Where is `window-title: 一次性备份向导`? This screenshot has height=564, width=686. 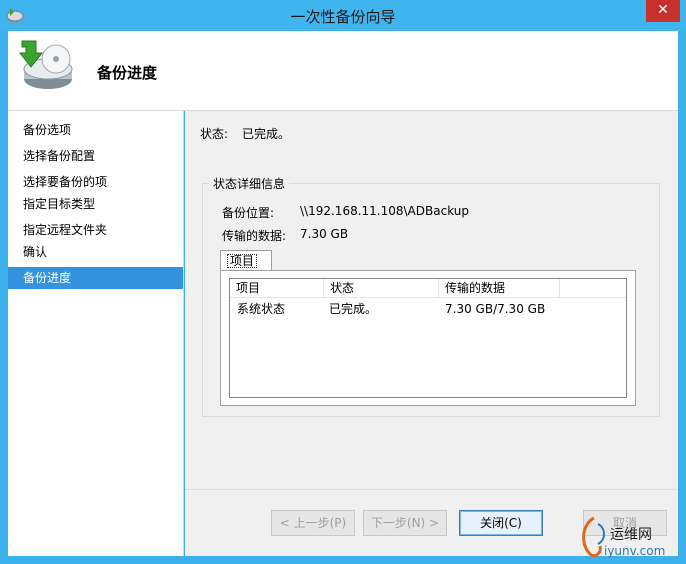 window-title: 一次性备份向导 is located at coordinates (343, 17).